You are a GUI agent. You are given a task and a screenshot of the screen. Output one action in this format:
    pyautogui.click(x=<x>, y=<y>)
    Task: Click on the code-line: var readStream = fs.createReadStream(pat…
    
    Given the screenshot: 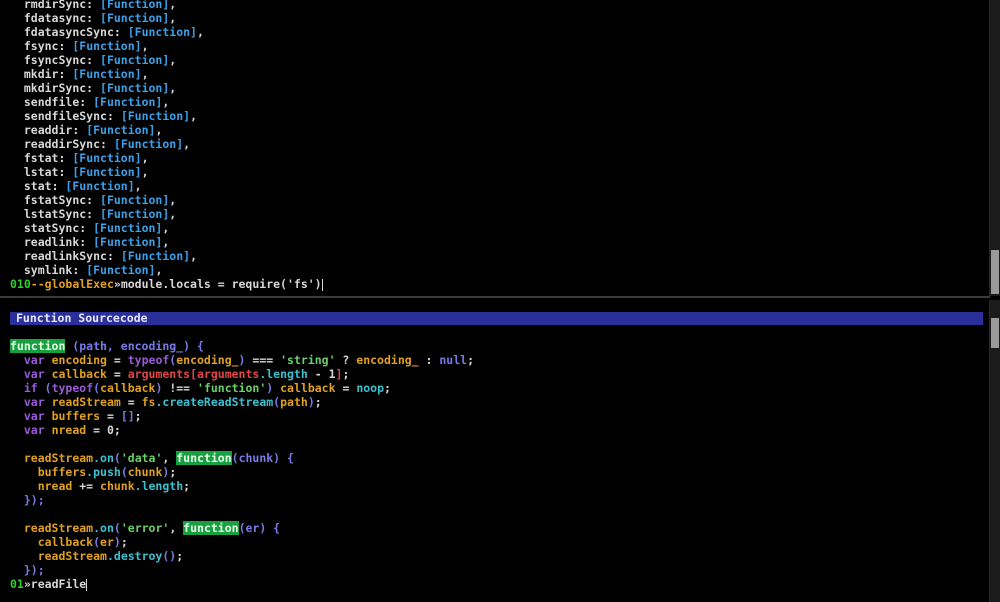 What is the action you would take?
    pyautogui.click(x=237, y=402)
    